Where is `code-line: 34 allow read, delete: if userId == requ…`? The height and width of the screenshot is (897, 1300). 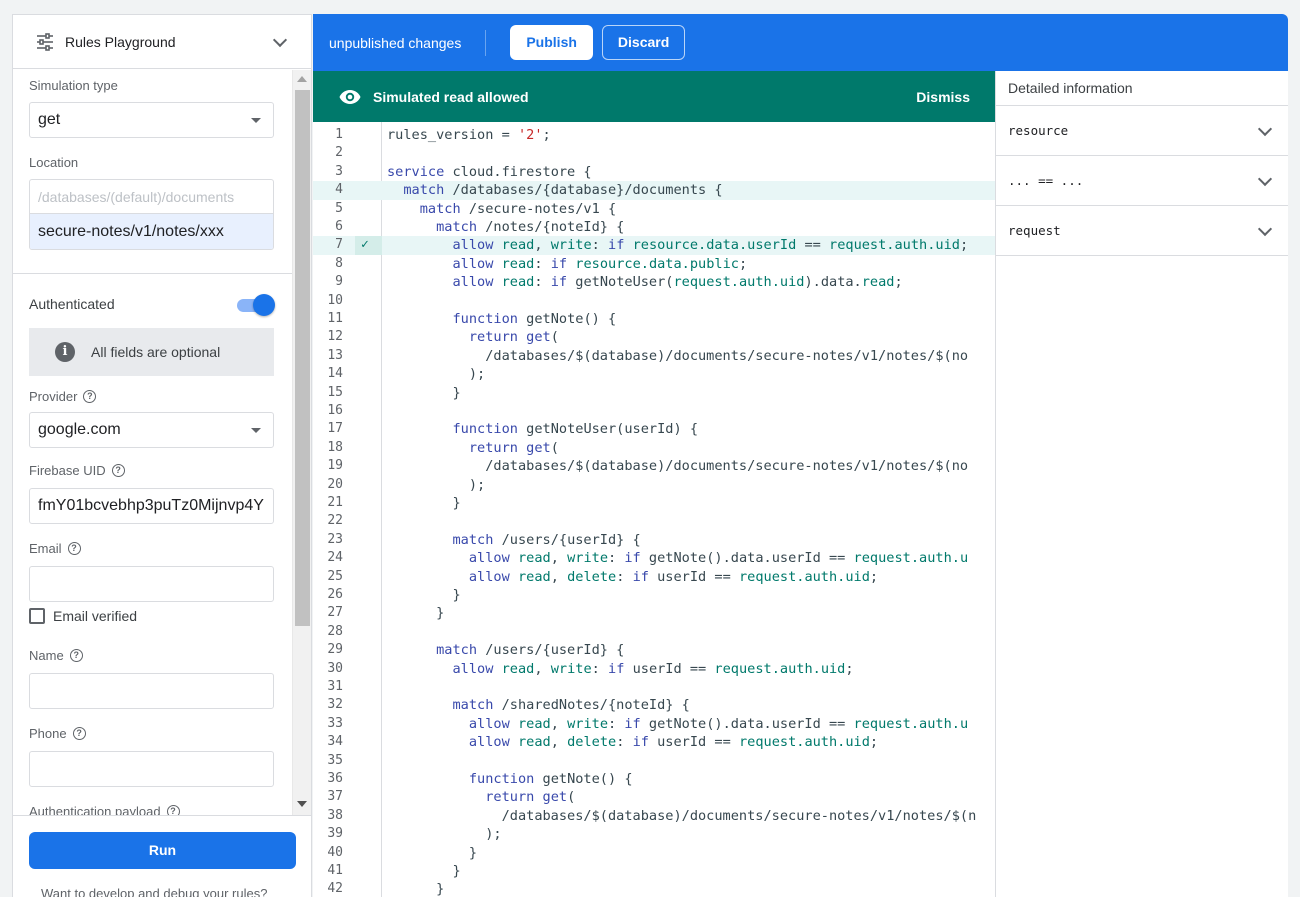
code-line: 34 allow read, delete: if userId == requ… is located at coordinates (654, 742).